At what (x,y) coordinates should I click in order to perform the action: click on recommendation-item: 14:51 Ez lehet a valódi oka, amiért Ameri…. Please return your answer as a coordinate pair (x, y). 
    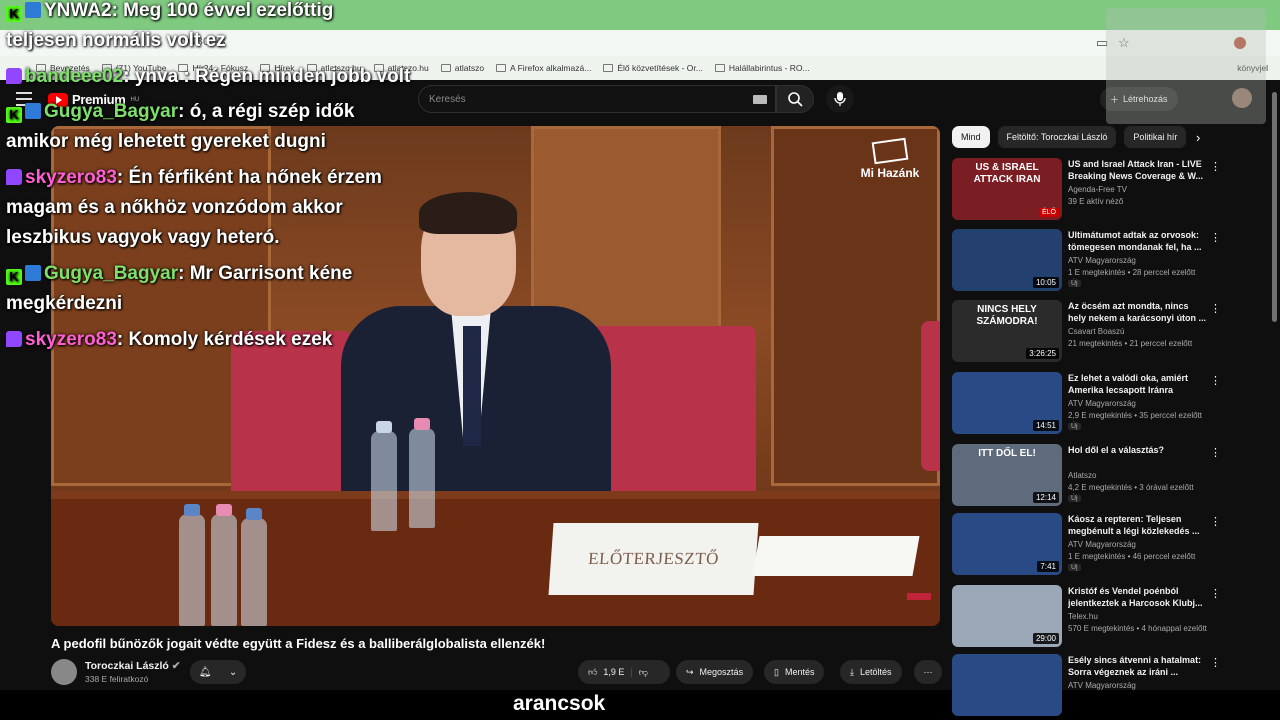
    Looking at the image, I should click on (1111, 403).